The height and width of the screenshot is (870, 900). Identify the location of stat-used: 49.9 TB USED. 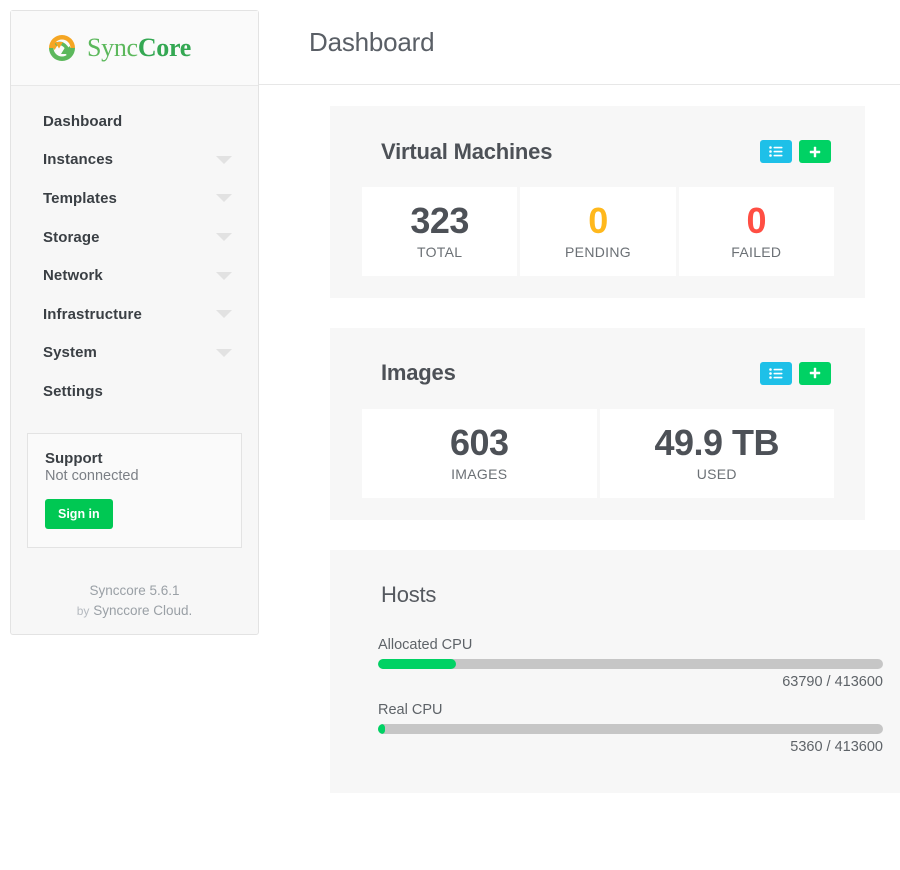
(716, 453).